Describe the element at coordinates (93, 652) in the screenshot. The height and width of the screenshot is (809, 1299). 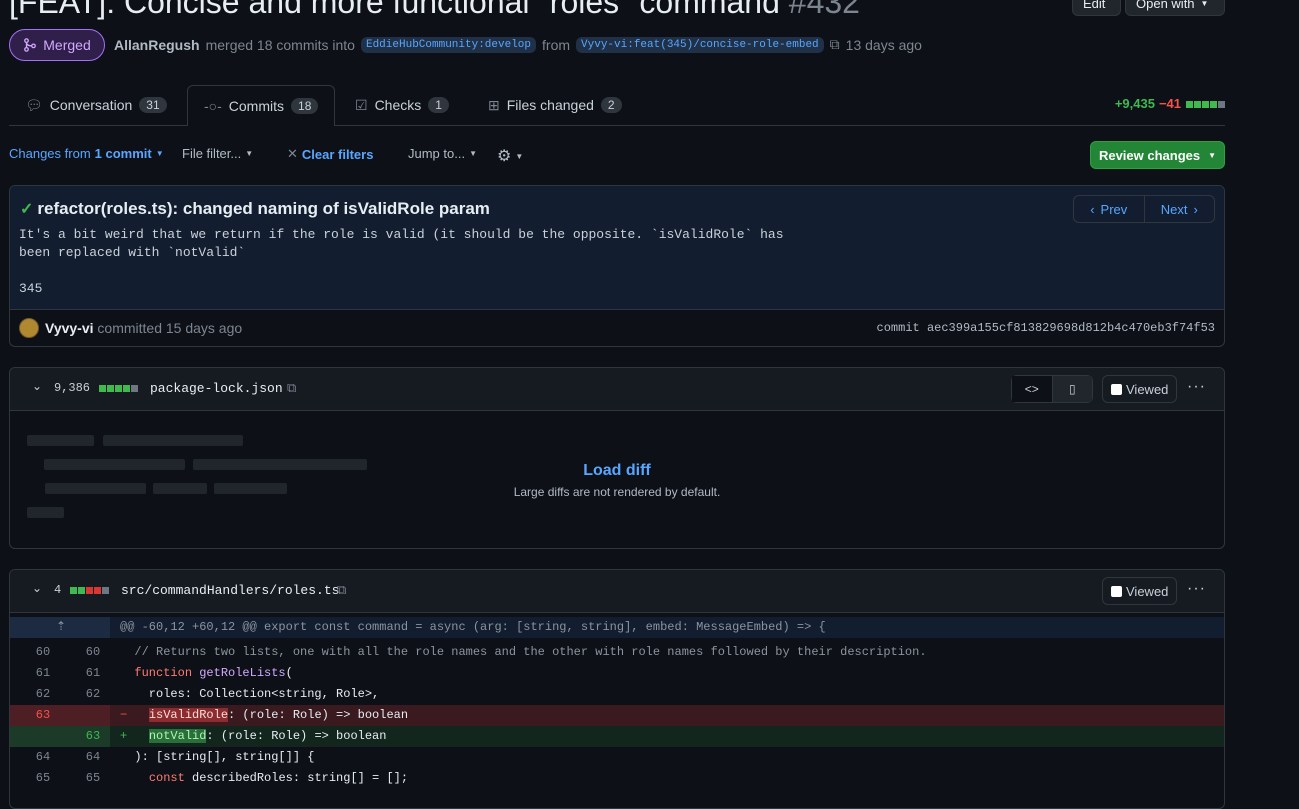
I see `new-line-number: 60` at that location.